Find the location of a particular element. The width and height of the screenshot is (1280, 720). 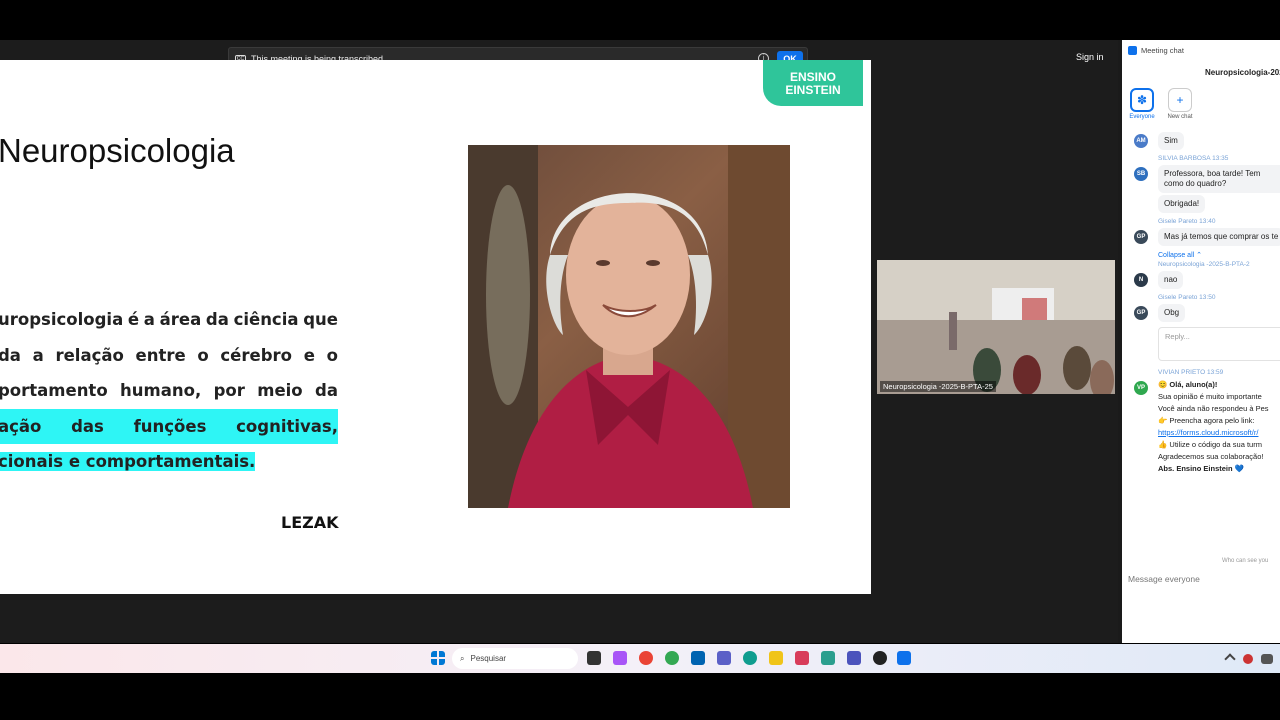

everyone-icon: ✽ is located at coordinates (1142, 100).